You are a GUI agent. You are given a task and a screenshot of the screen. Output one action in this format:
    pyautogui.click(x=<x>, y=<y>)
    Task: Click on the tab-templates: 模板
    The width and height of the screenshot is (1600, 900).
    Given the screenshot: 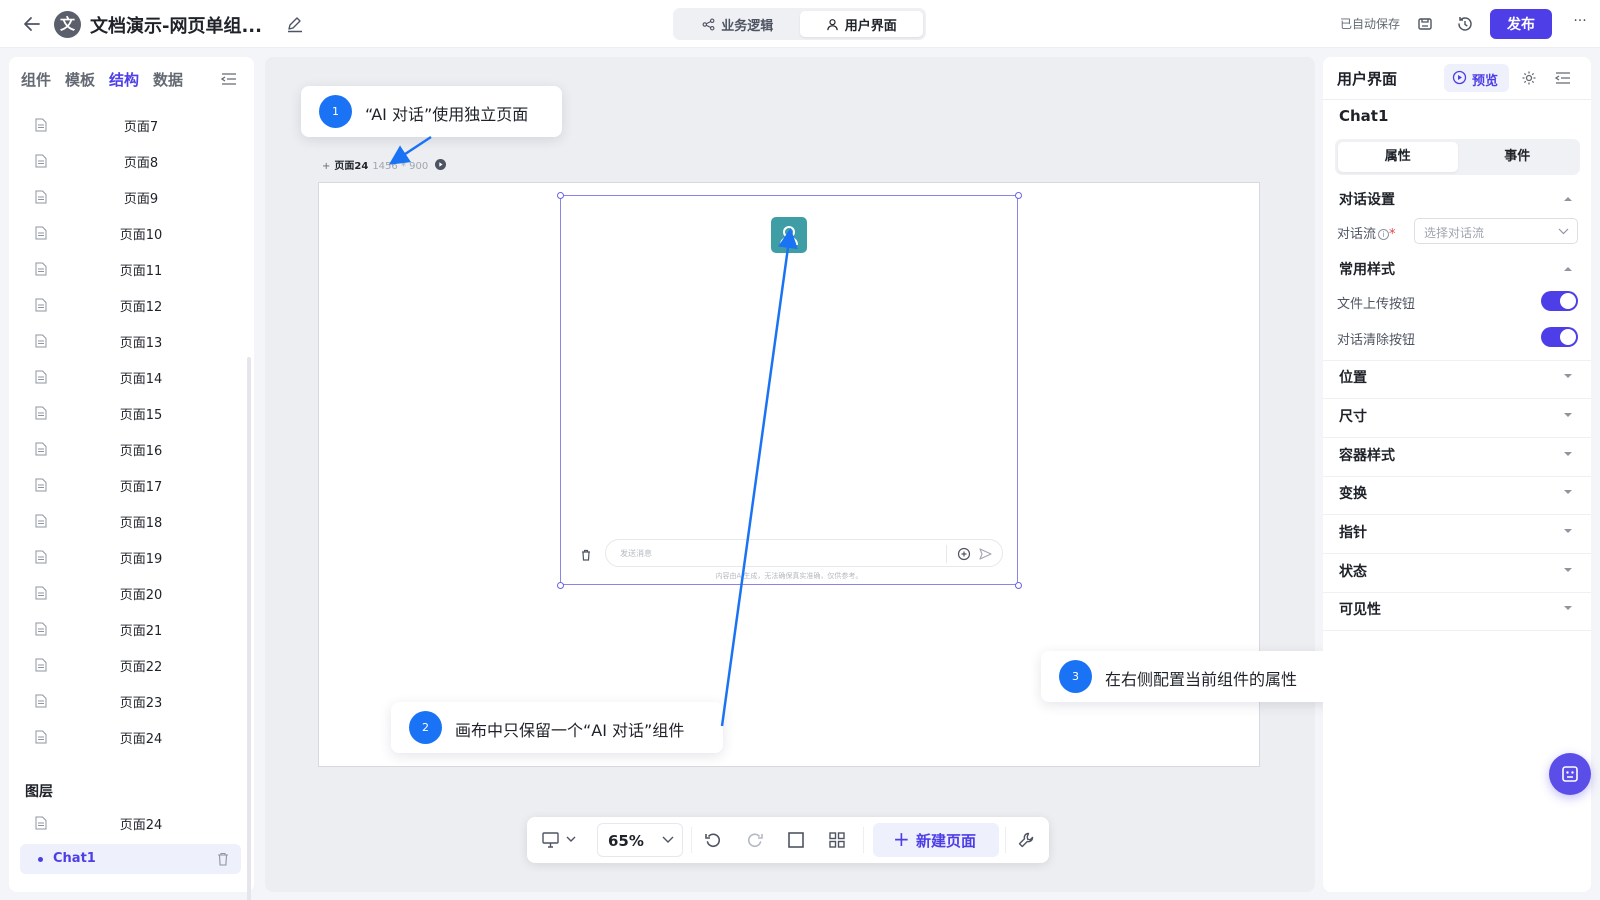 What is the action you would take?
    pyautogui.click(x=80, y=79)
    